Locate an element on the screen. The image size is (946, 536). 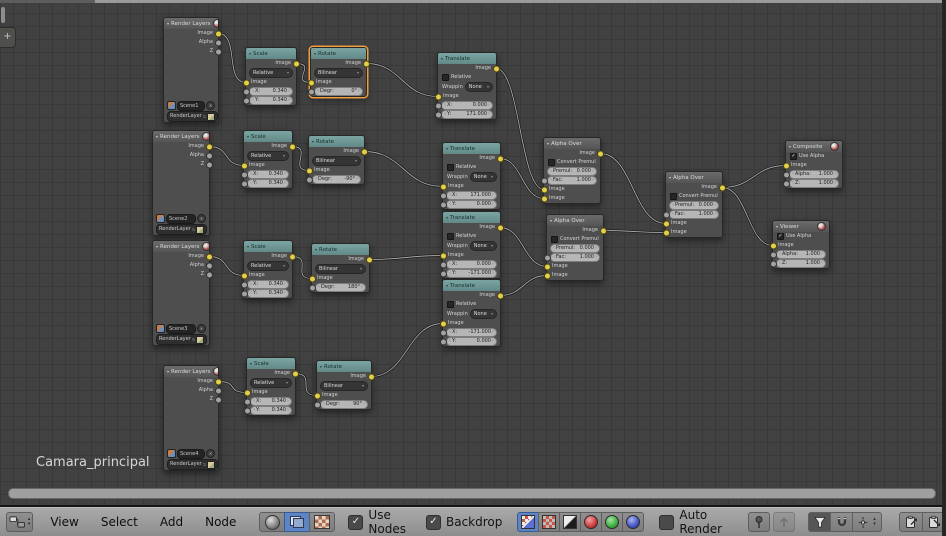
number-slider: Y: -171.000 is located at coordinates (471, 273).